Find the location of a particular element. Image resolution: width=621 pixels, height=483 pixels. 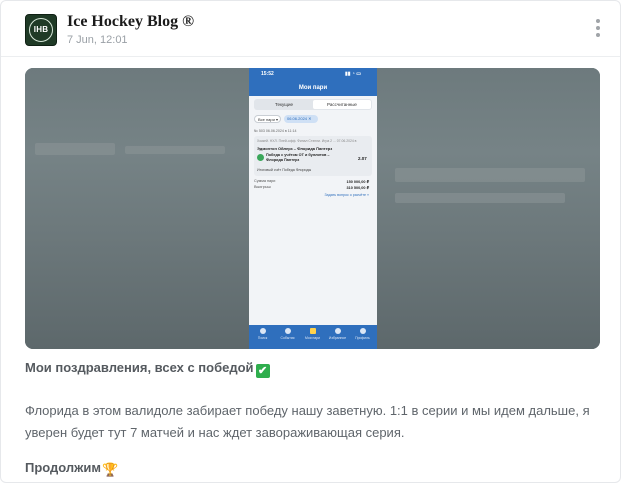

tabbar-item-favorites: Избранное is located at coordinates (337, 334).